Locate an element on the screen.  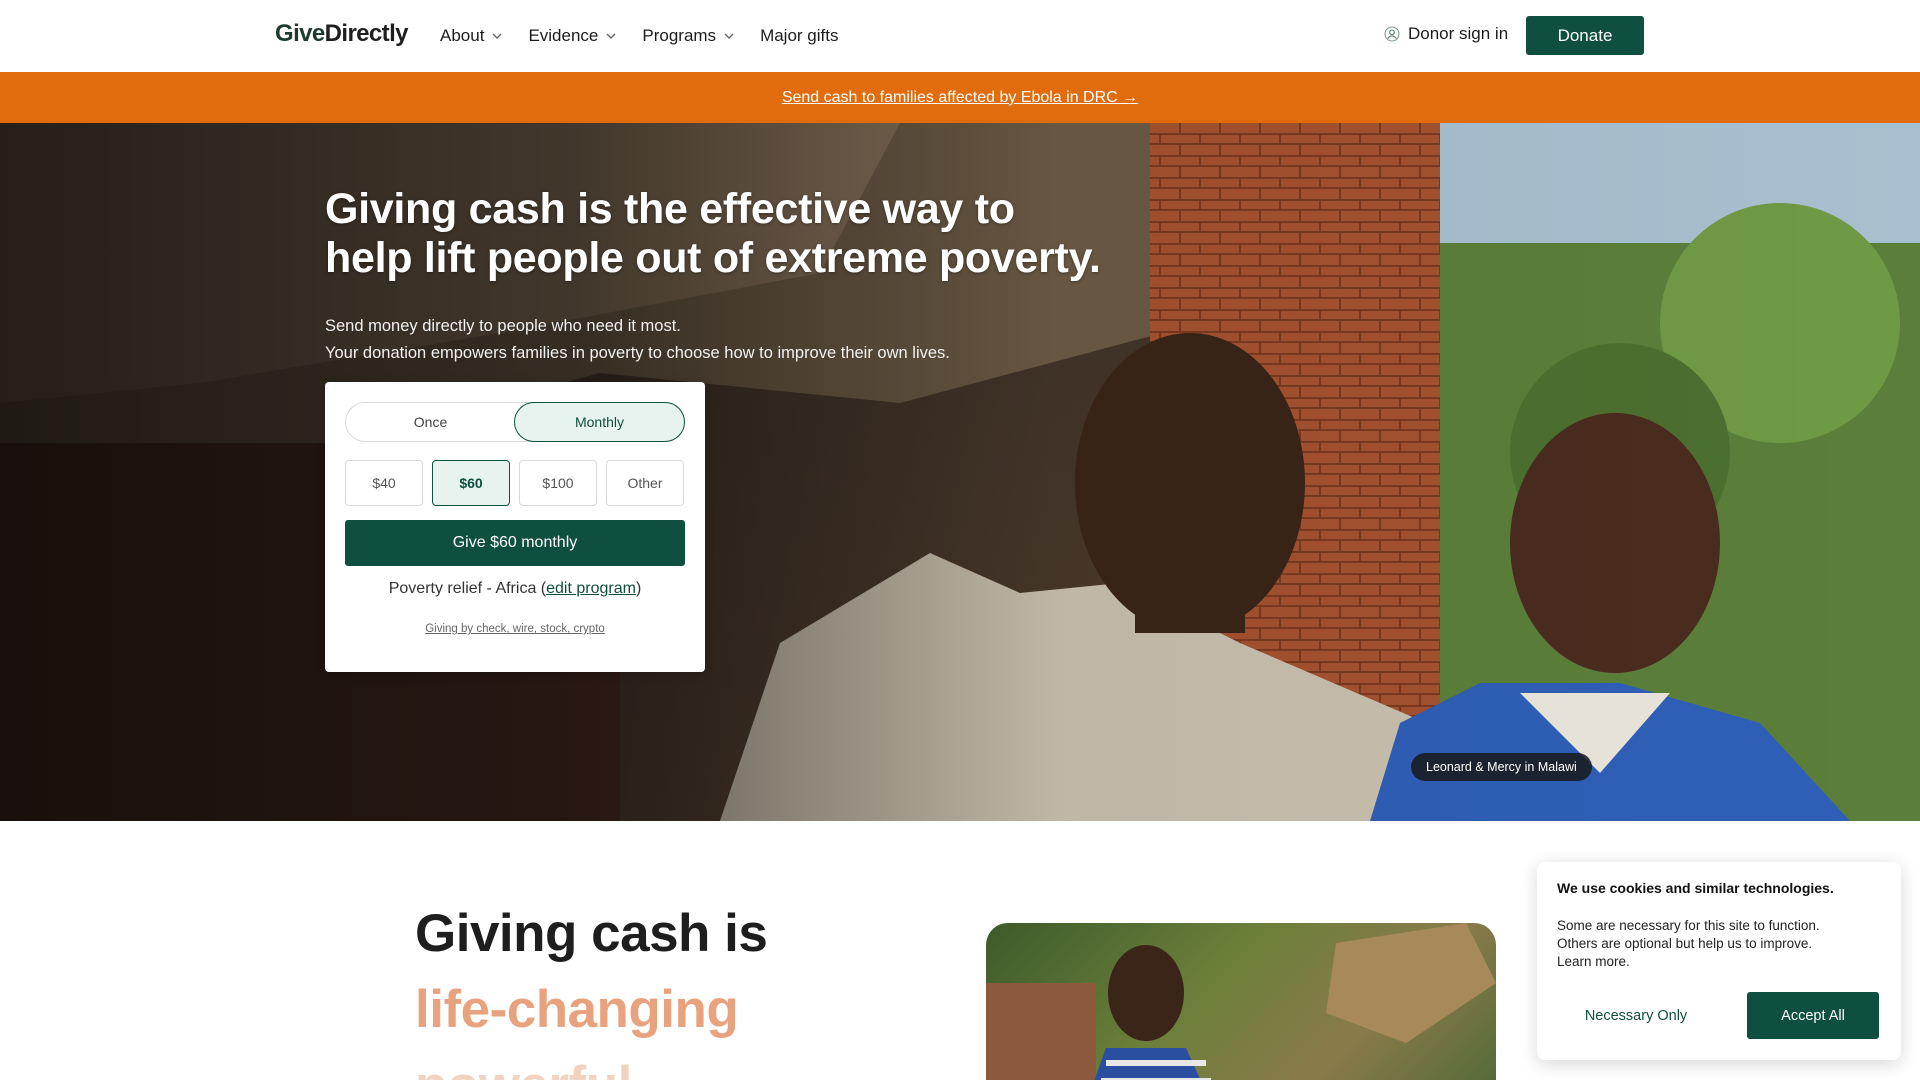
section-heading-line-3: powerful is located at coordinates (523, 1067).